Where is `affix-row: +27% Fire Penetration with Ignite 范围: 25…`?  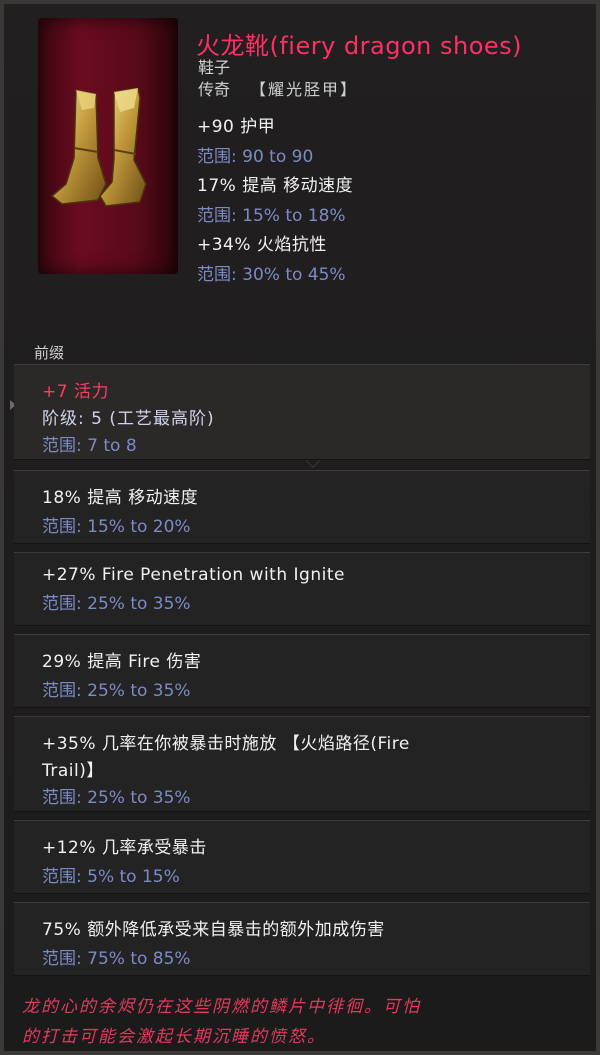
affix-row: +27% Fire Penetration with Ignite 范围: 25… is located at coordinates (302, 589).